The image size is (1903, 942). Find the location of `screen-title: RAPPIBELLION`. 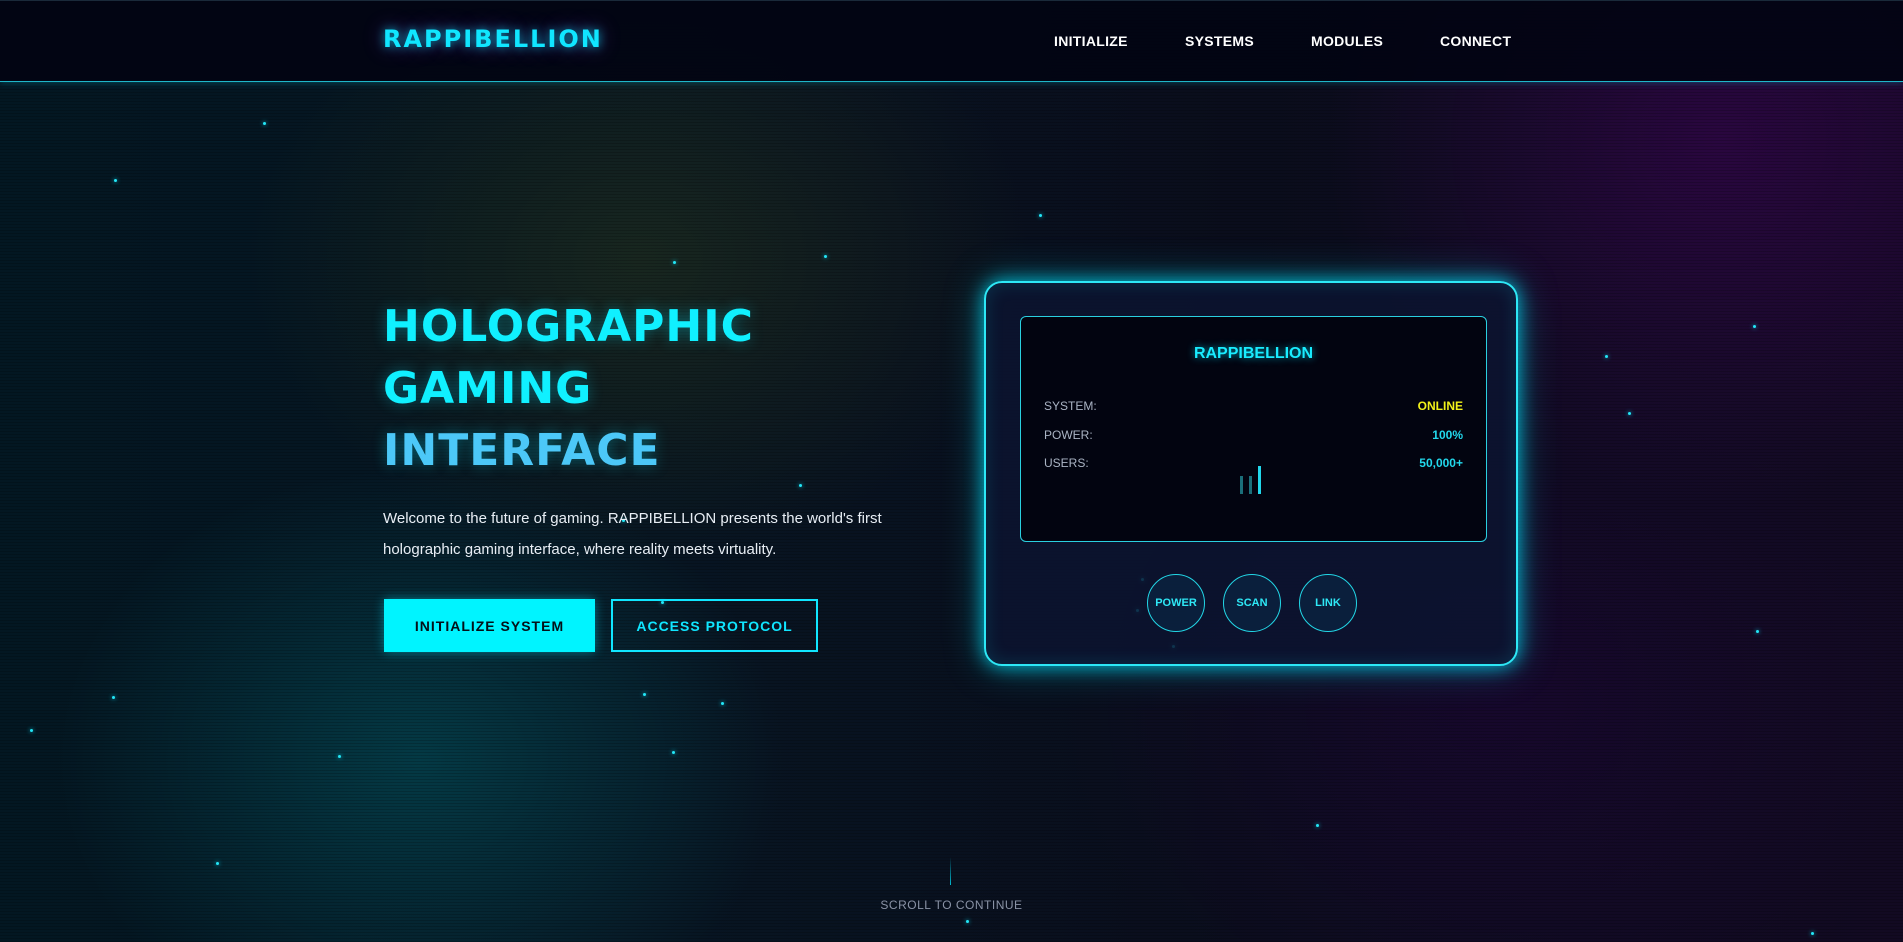

screen-title: RAPPIBELLION is located at coordinates (1253, 353).